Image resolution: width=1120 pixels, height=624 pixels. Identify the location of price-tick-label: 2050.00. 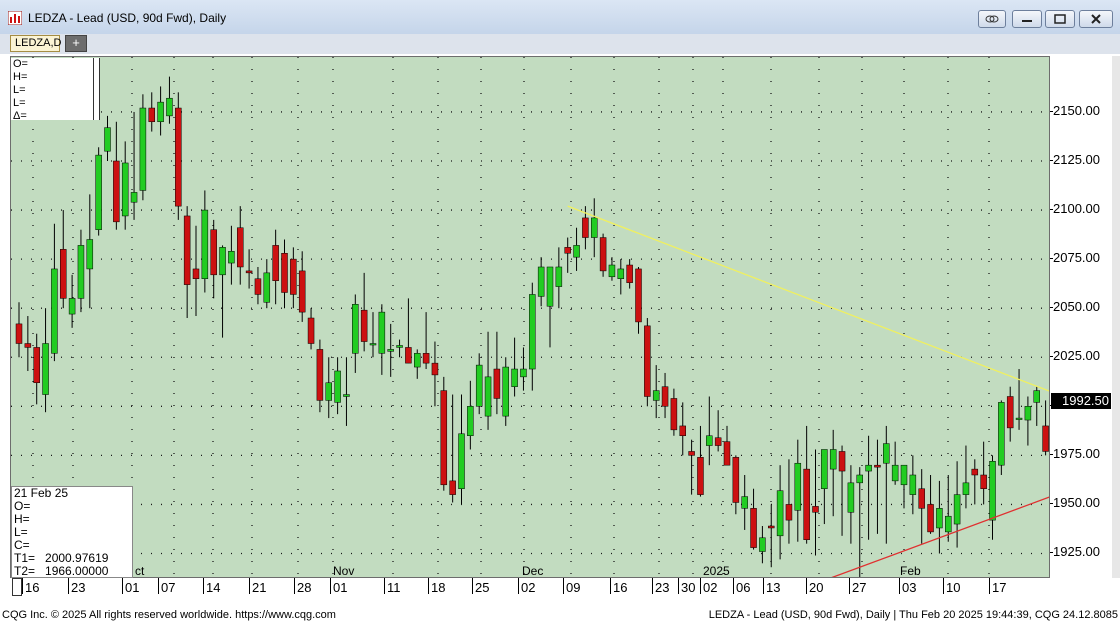
(1076, 307).